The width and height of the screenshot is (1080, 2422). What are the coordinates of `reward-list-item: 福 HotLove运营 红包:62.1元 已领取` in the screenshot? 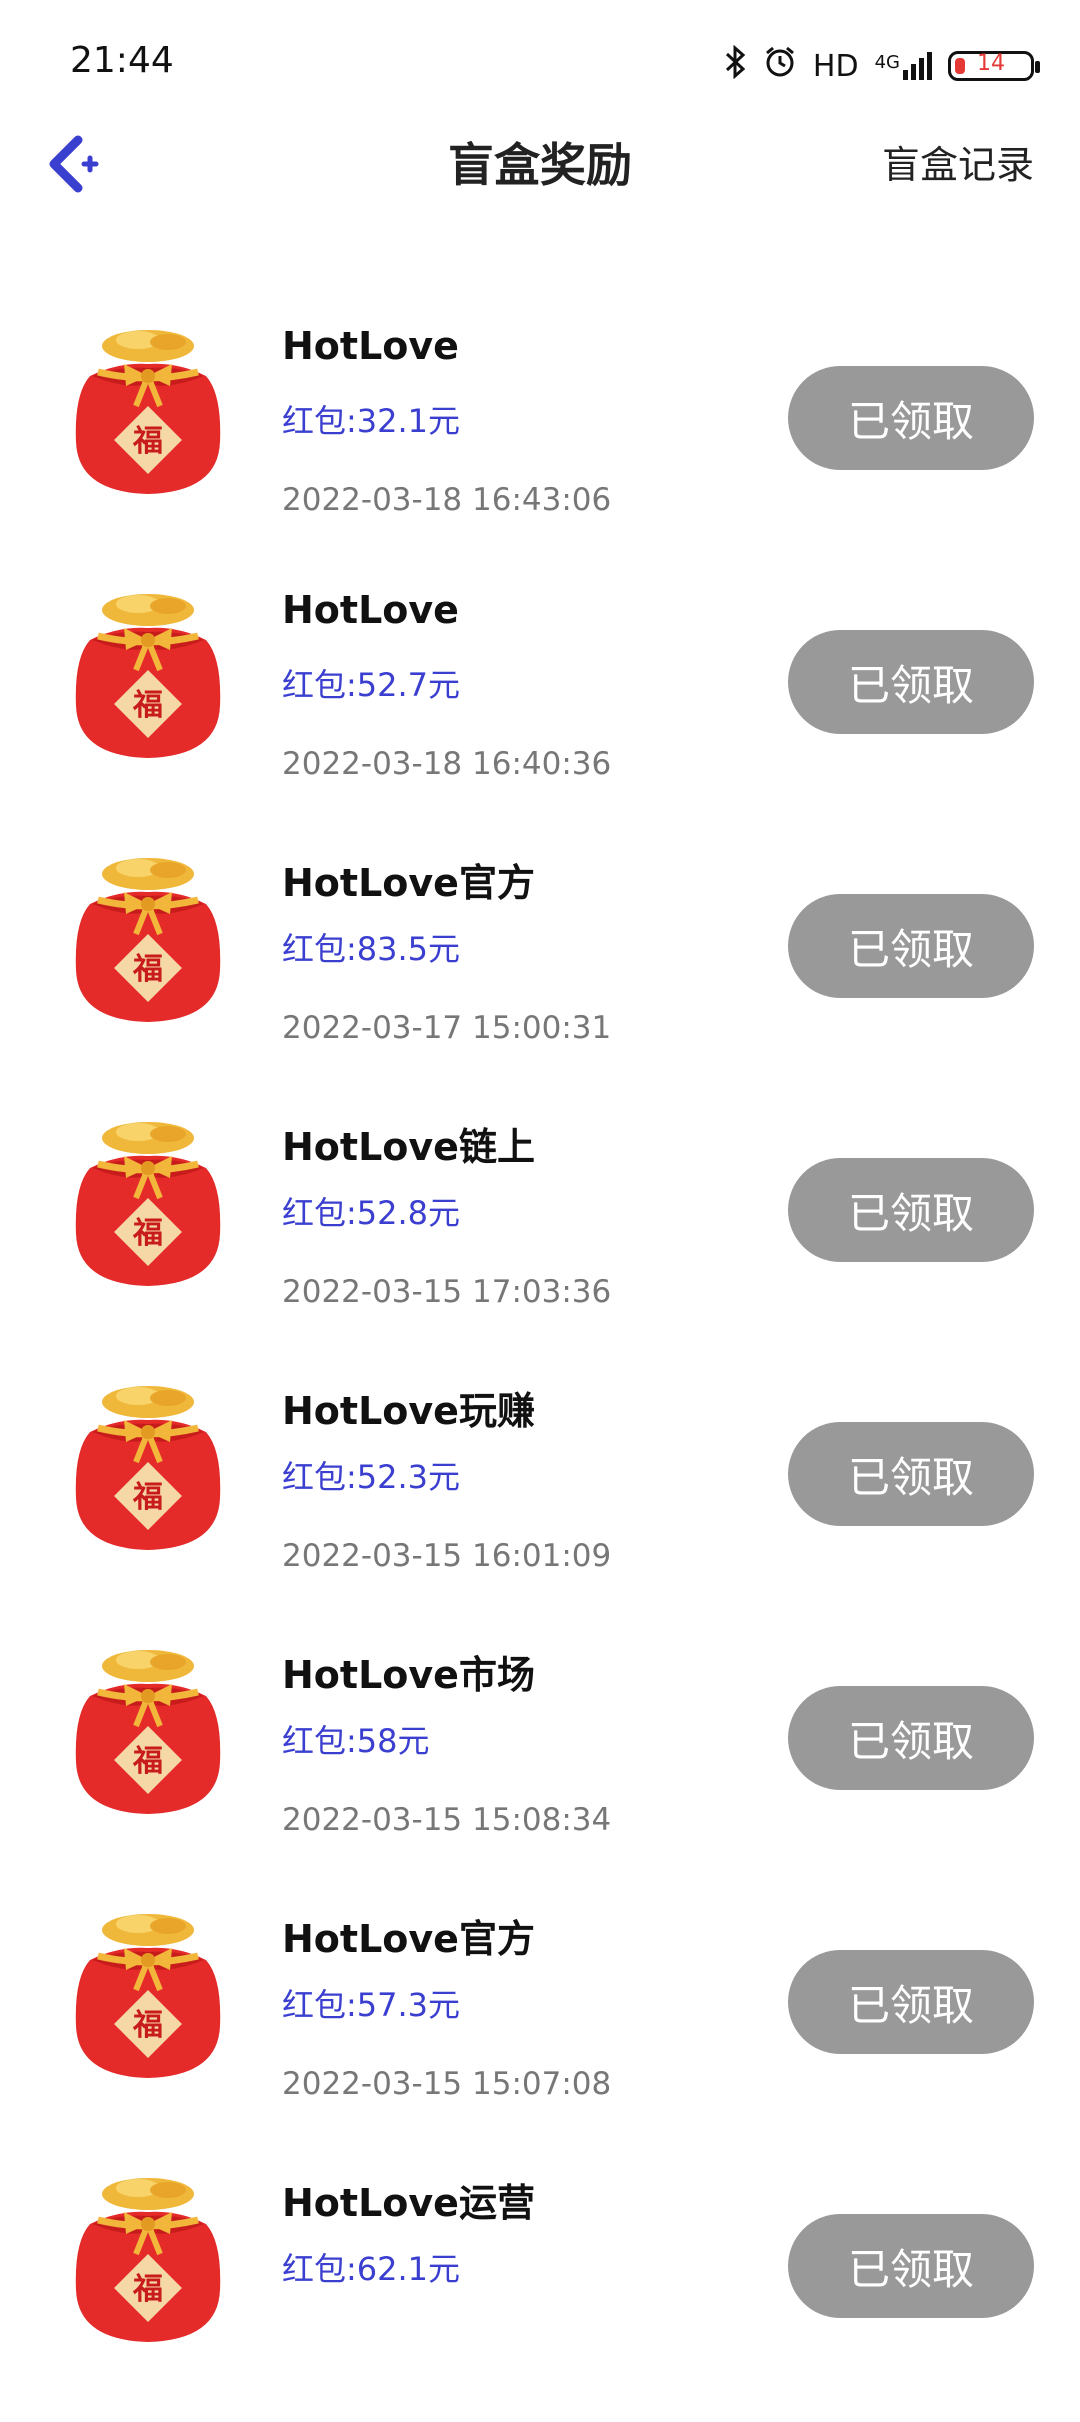 It's located at (540, 2290).